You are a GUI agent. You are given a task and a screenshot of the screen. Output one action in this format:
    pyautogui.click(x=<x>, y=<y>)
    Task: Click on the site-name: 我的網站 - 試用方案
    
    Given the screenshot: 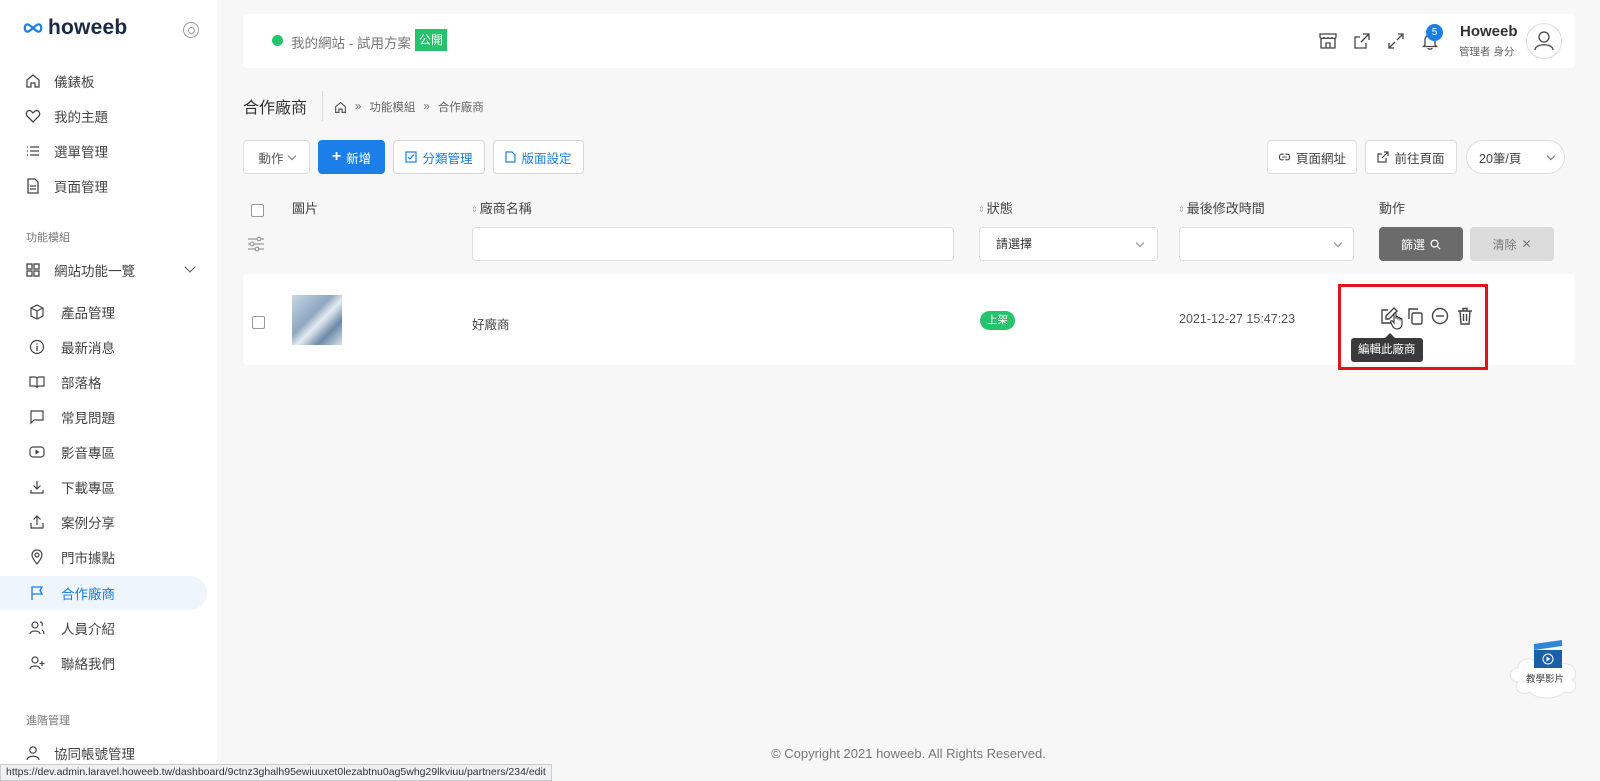 What is the action you would take?
    pyautogui.click(x=351, y=42)
    